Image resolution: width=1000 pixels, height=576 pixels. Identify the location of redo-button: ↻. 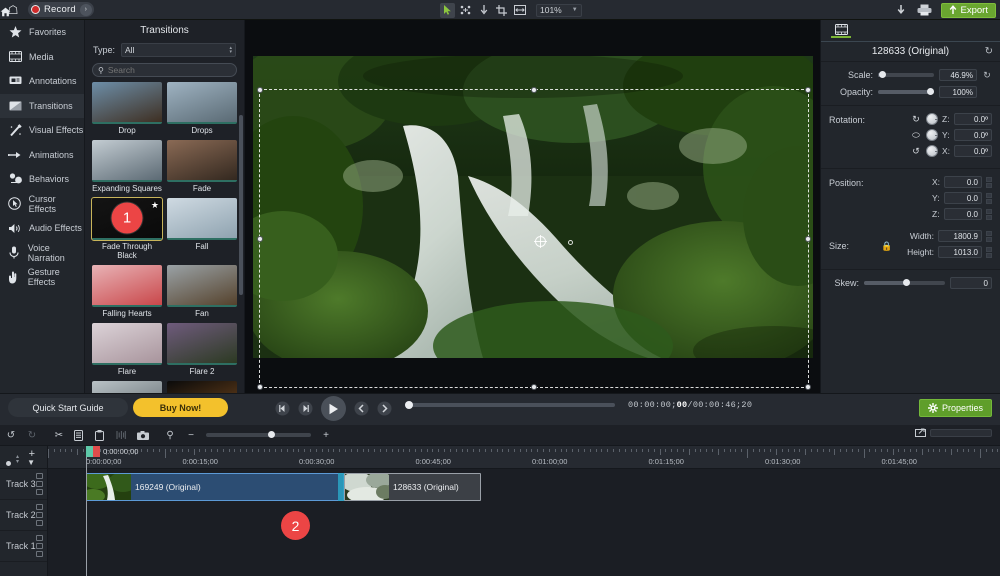
(32, 435).